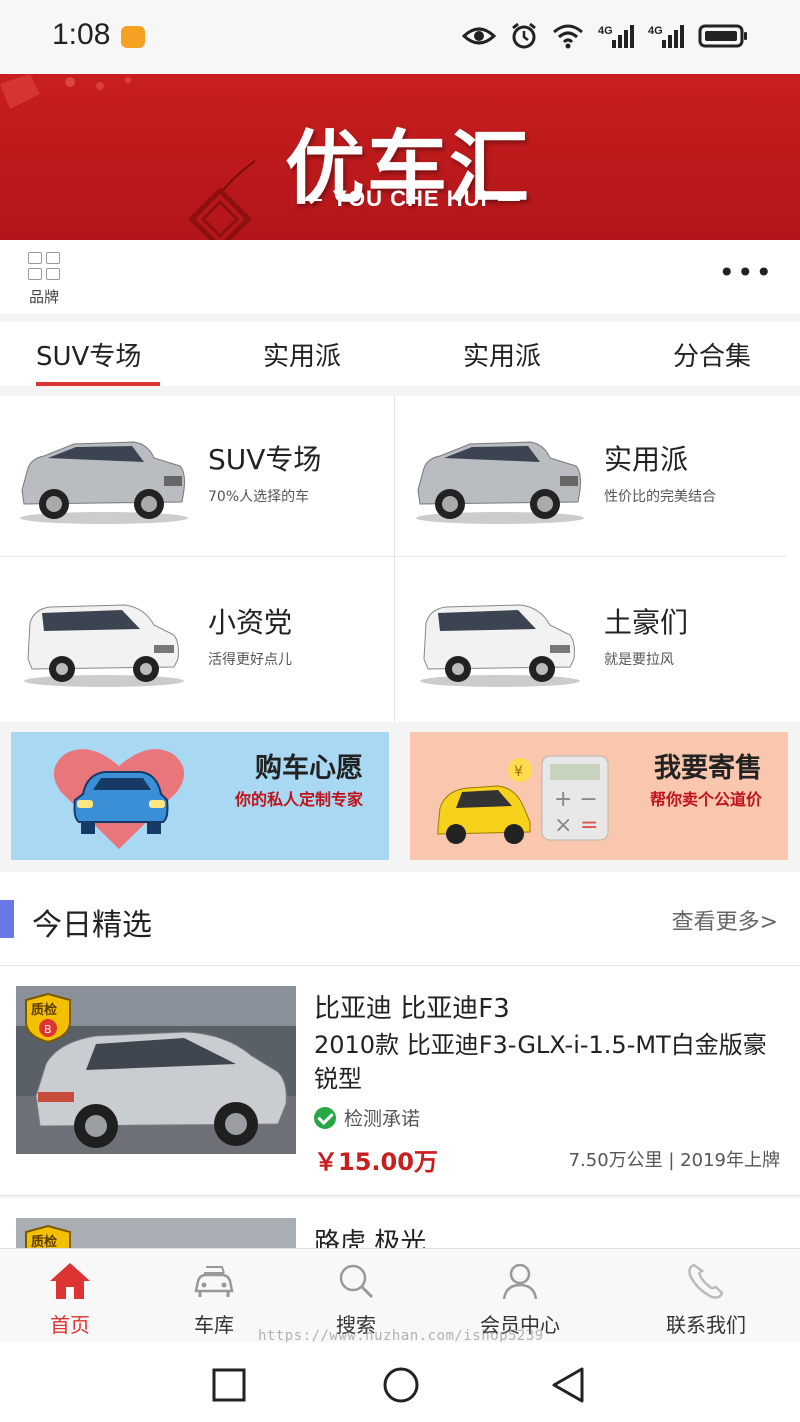 This screenshot has height=1422, width=800. What do you see at coordinates (250, 660) in the screenshot?
I see `category-subtitle: 活得更好点儿` at bounding box center [250, 660].